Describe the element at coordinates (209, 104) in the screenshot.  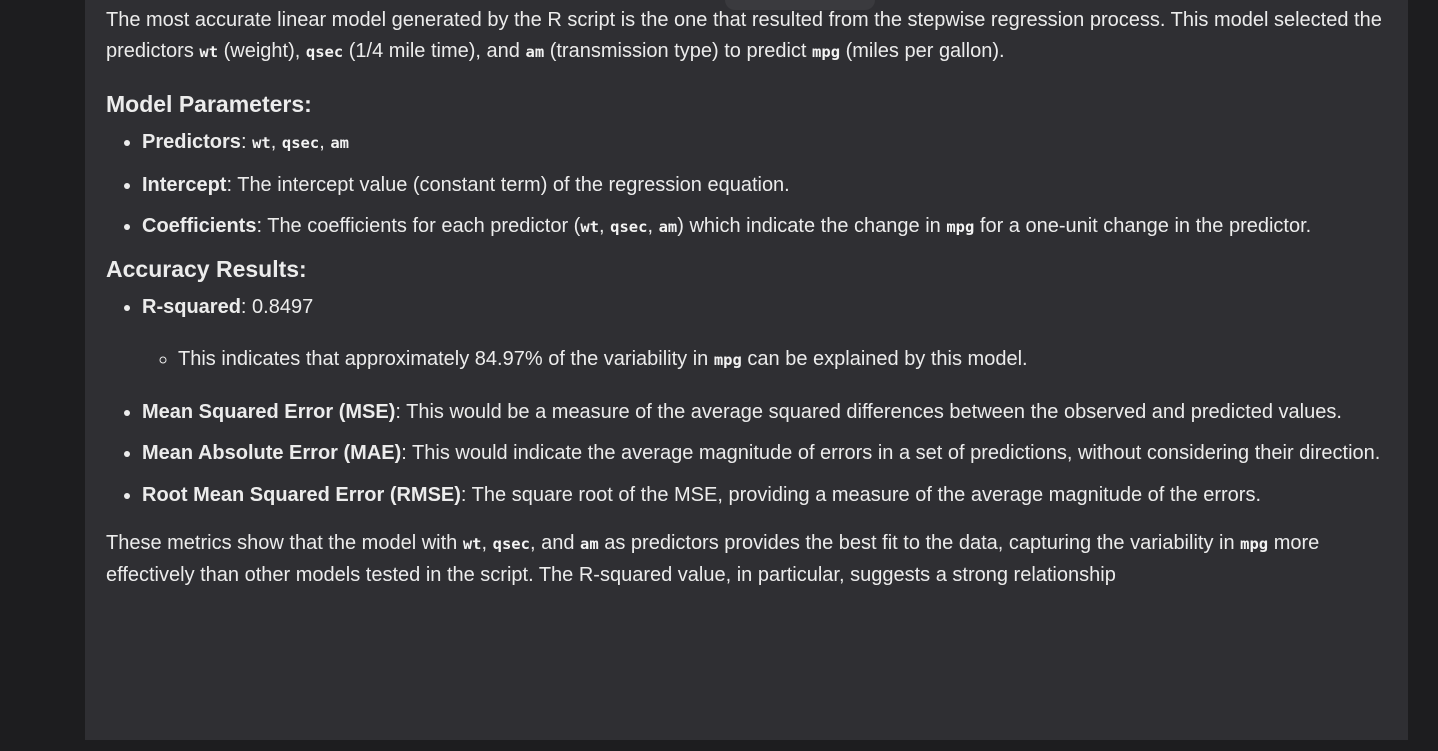
I see `model-parameters-heading: Model Parameters:` at that location.